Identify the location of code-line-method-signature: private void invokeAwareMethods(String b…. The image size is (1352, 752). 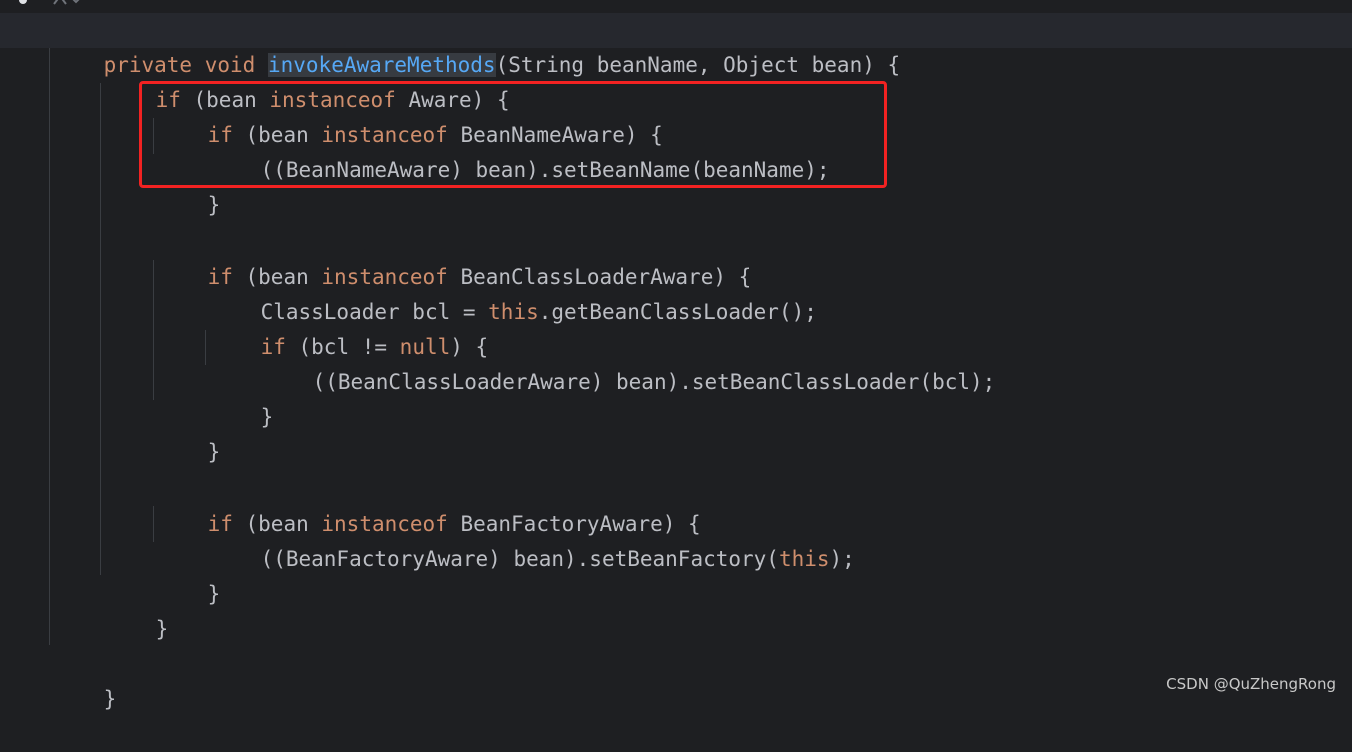
(676, 45).